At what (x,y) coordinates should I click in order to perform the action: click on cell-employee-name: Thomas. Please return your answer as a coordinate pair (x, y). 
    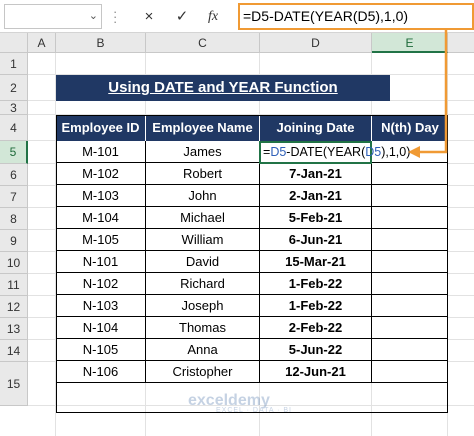
    Looking at the image, I should click on (203, 328).